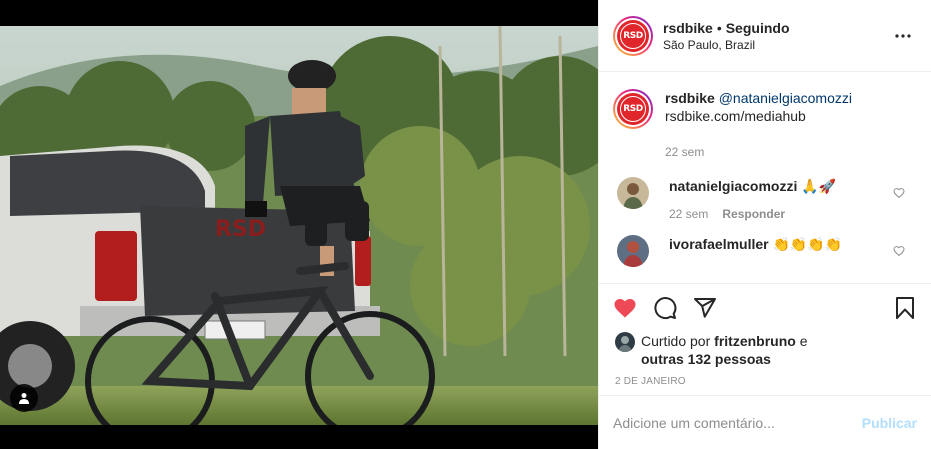 This screenshot has width=931, height=449. Describe the element at coordinates (764, 199) in the screenshot. I see `comment-item: natanielgiacomozzi 🙏🚀 22 sem Responder` at that location.